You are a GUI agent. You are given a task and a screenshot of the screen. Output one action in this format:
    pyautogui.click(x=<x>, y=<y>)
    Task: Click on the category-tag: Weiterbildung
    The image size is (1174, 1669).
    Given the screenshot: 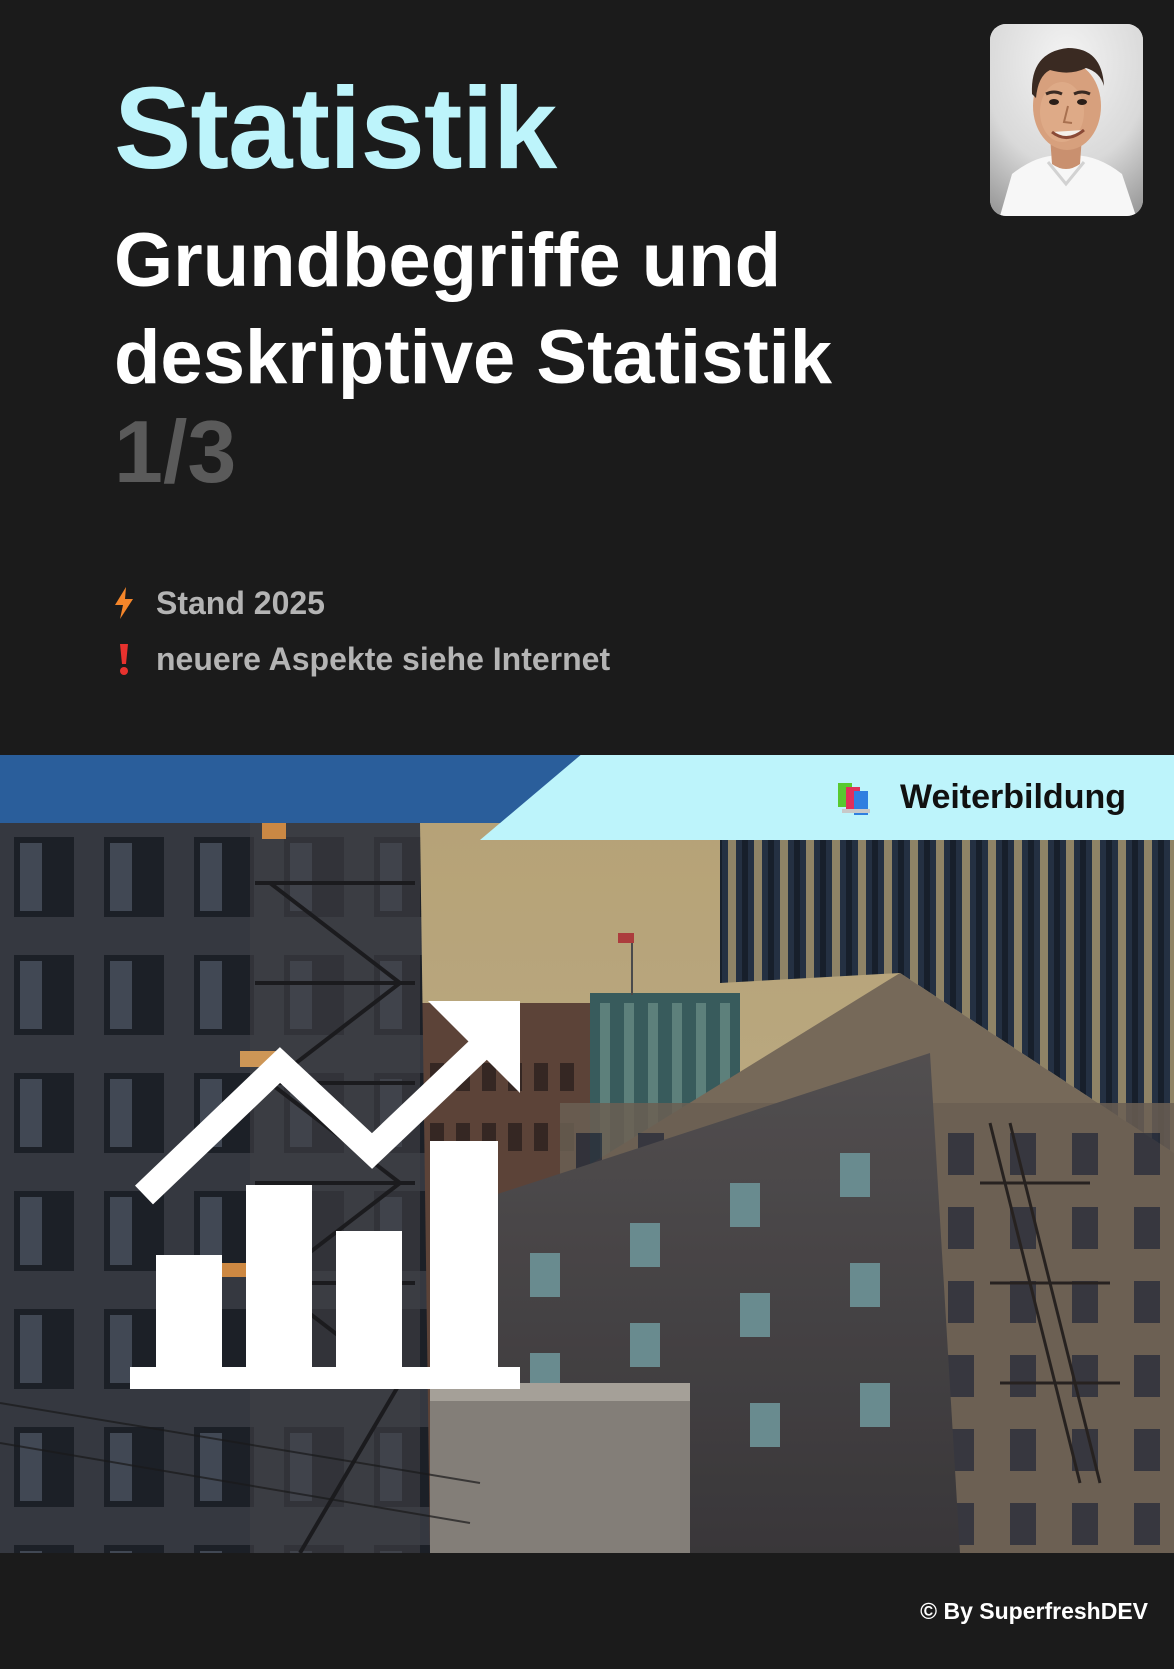 What is the action you would take?
    pyautogui.click(x=981, y=797)
    